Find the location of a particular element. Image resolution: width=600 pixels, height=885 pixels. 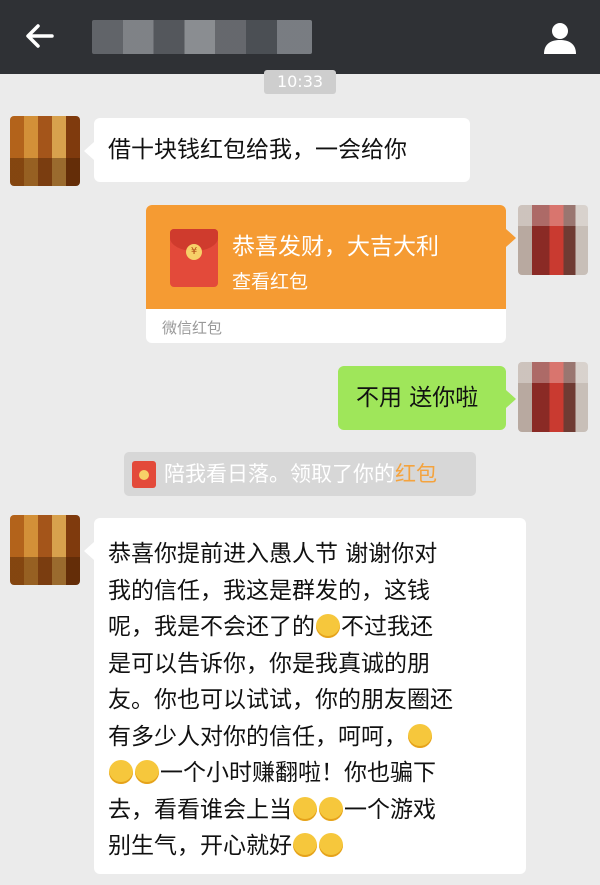

message-bubble-incoming: 借十块钱红包给我，一会给你 is located at coordinates (277, 150).